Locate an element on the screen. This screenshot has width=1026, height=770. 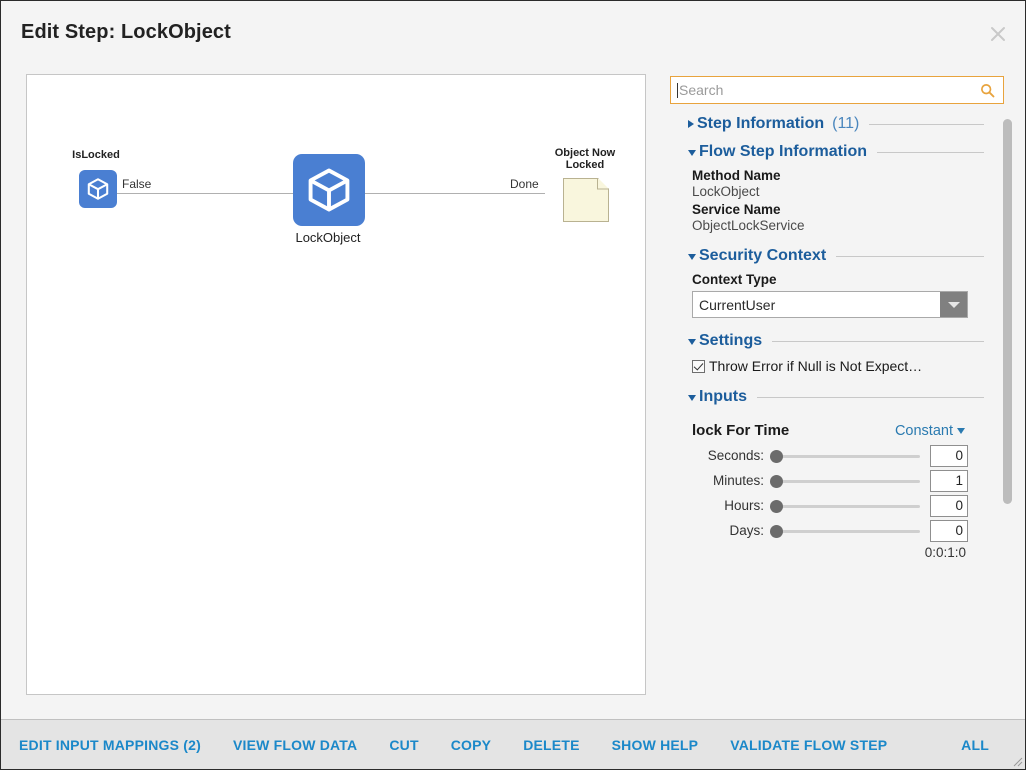
slider-label-seconds: Seconds: is located at coordinates (735, 455).